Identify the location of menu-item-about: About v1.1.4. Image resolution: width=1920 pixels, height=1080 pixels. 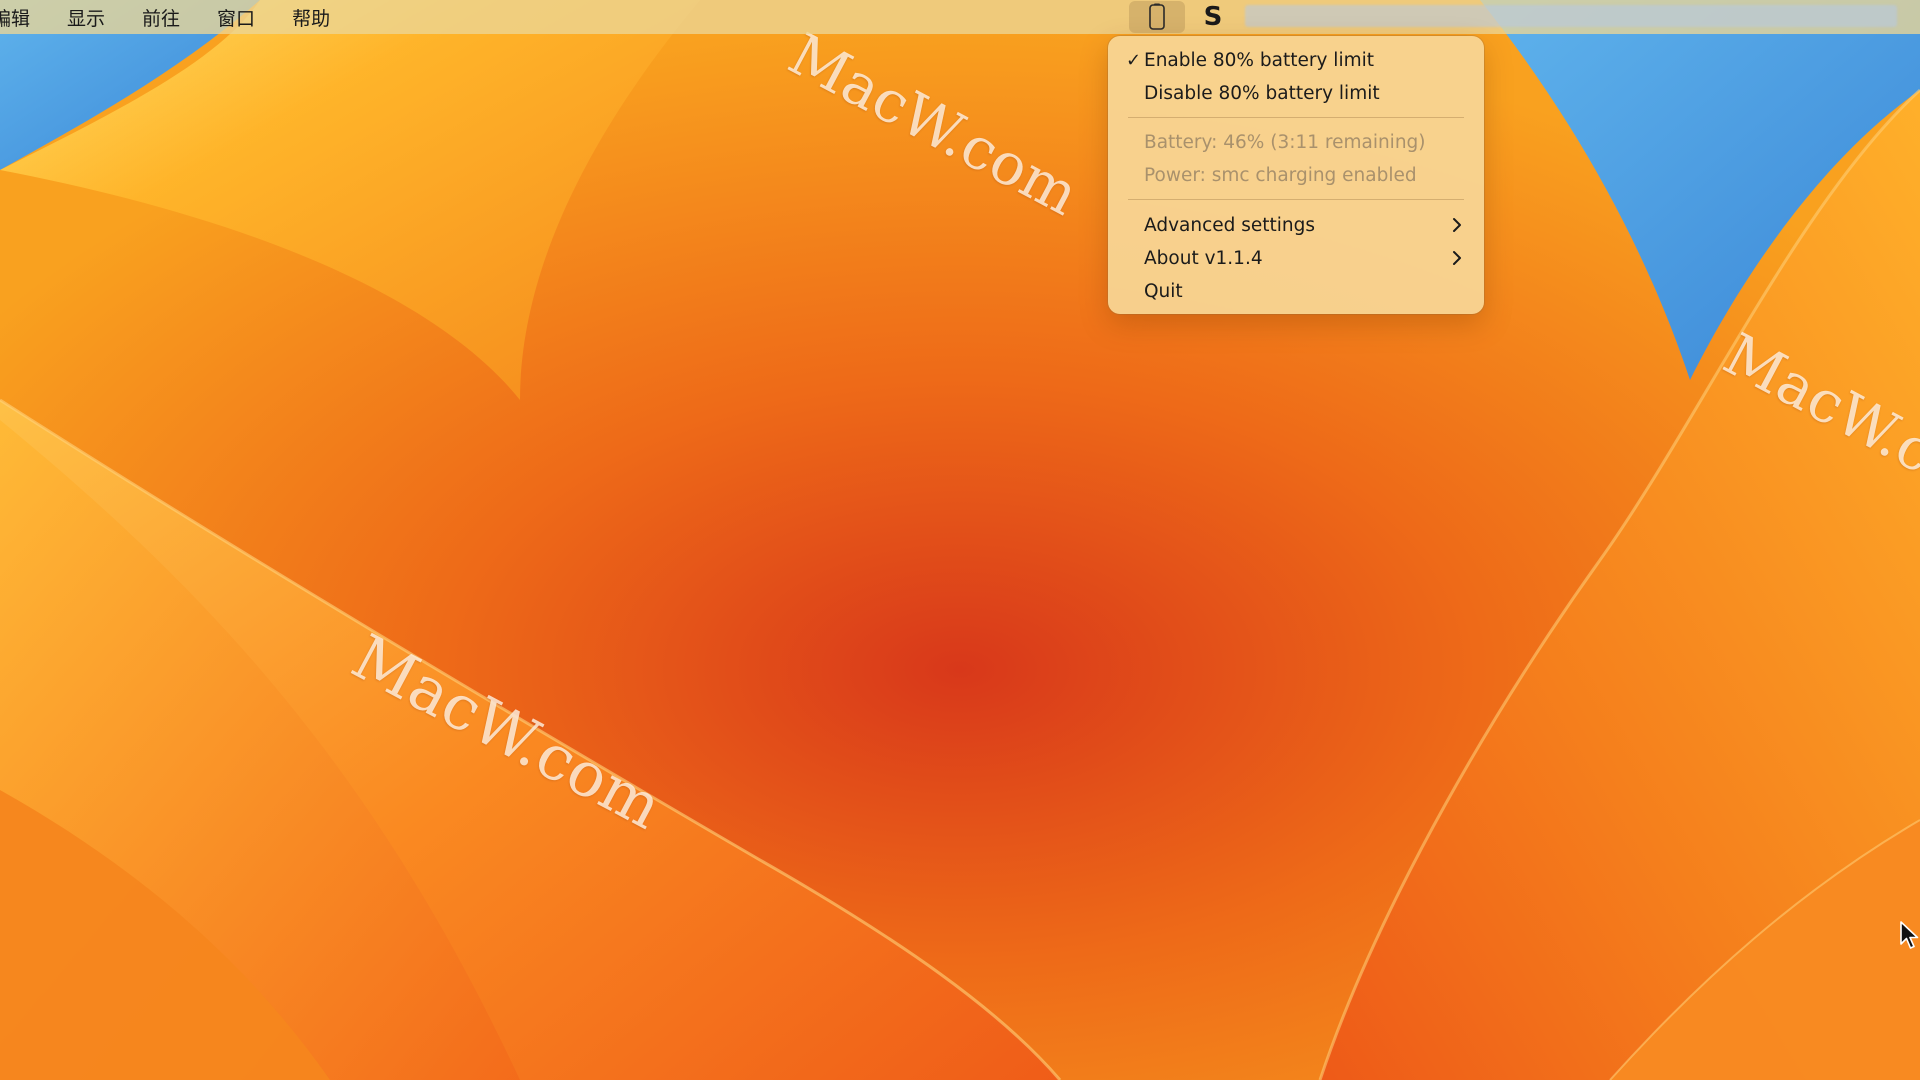
(1296, 258).